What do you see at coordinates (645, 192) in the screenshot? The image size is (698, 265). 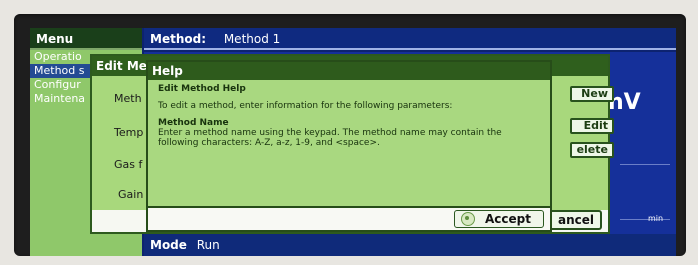 I see `plot-gridlines` at bounding box center [645, 192].